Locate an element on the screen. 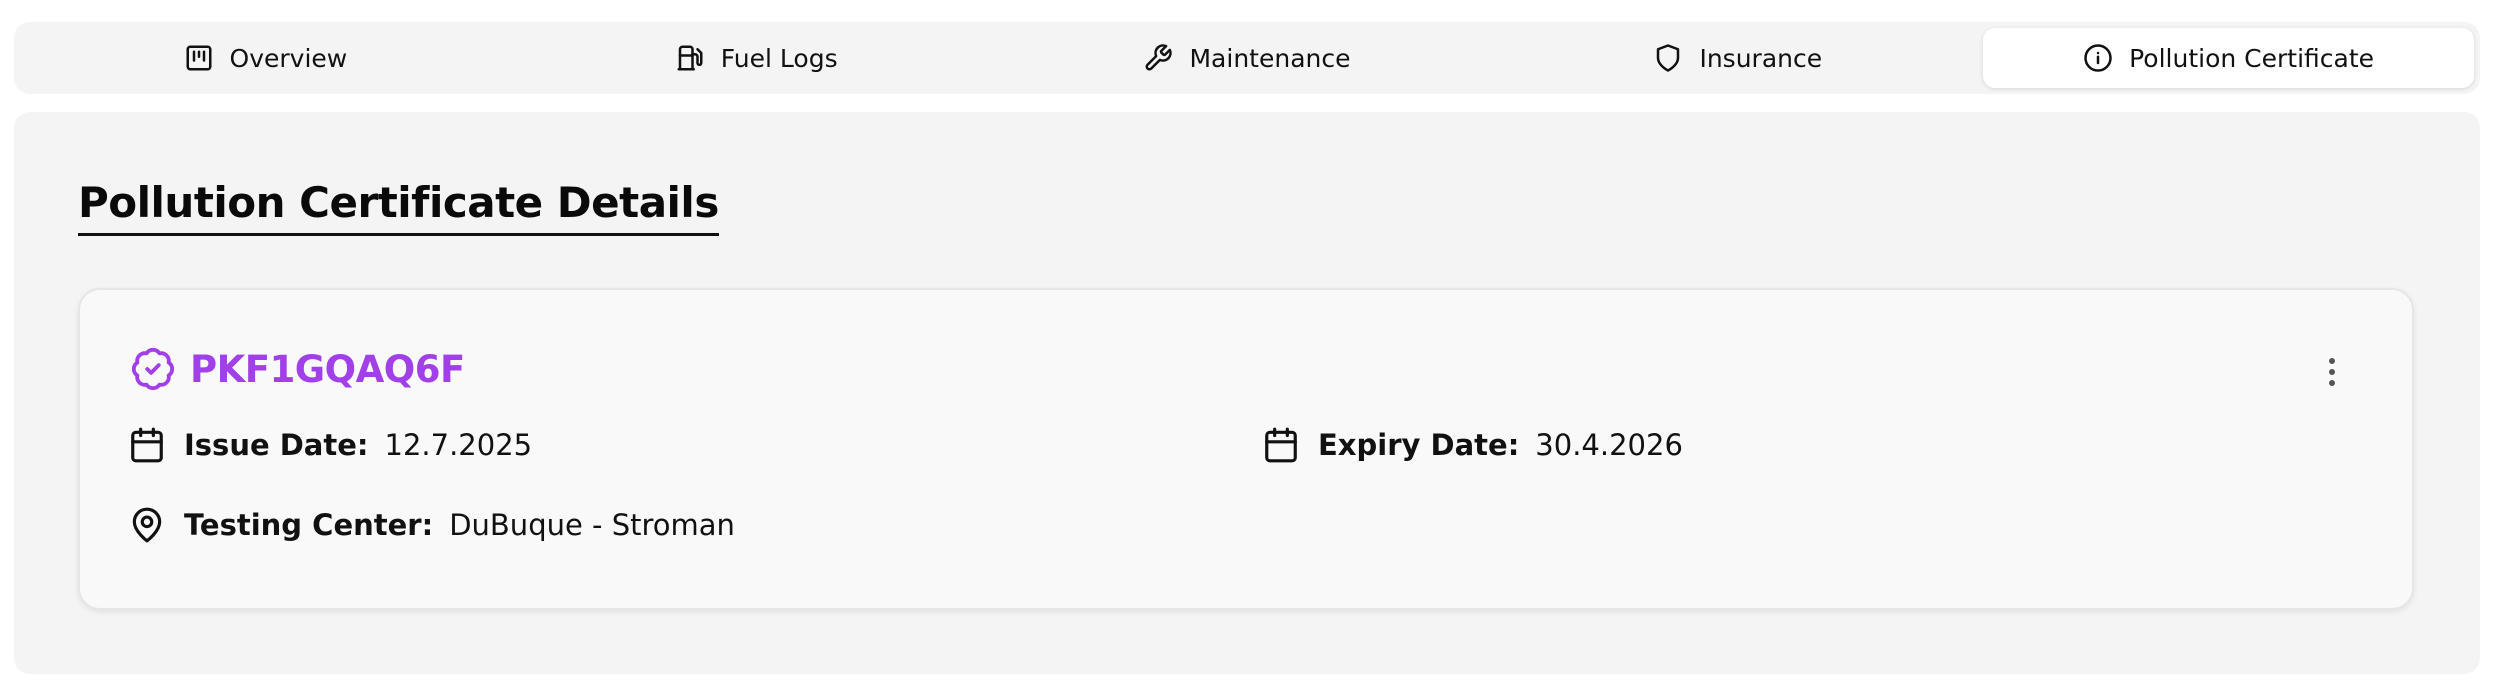  testing-center-label: Testing Center: is located at coordinates (309, 525).